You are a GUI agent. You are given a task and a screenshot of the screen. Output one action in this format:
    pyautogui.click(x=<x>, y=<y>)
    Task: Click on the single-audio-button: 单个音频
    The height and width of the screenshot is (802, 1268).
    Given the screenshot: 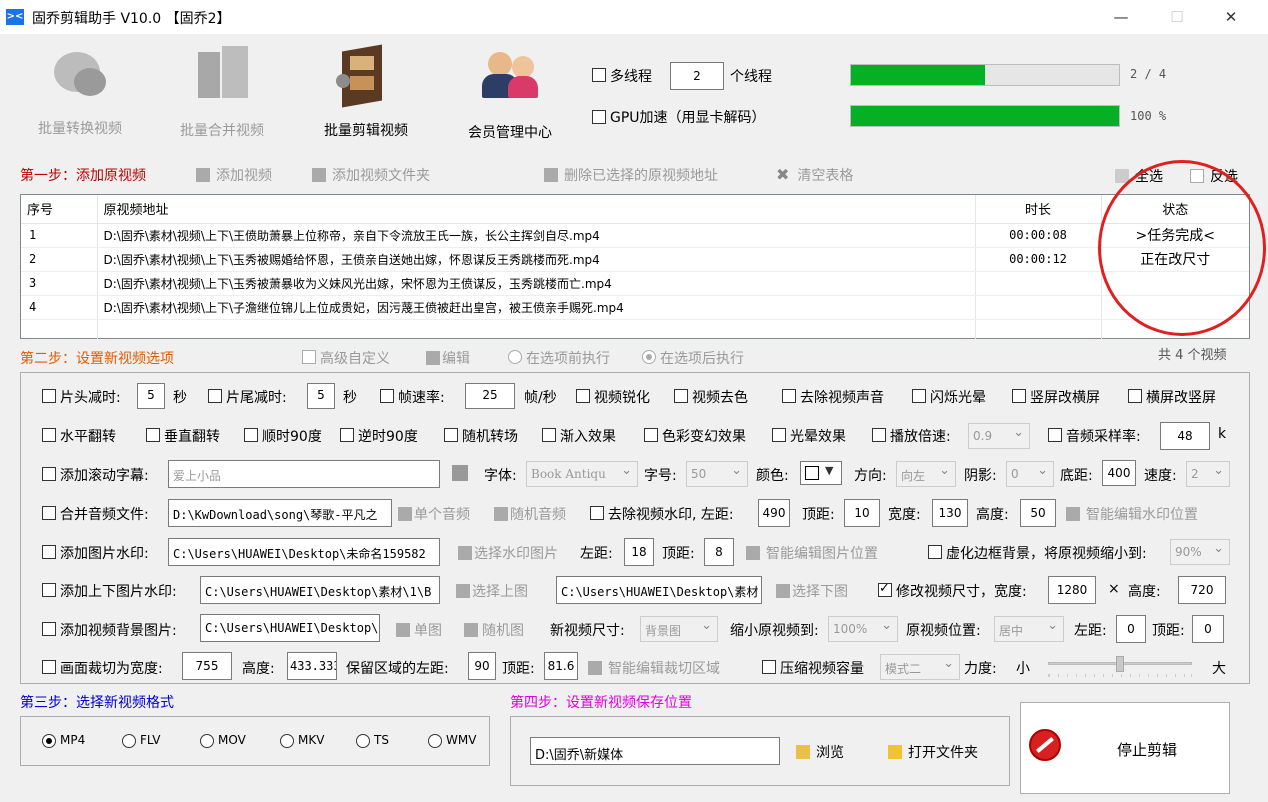 What is the action you would take?
    pyautogui.click(x=434, y=514)
    